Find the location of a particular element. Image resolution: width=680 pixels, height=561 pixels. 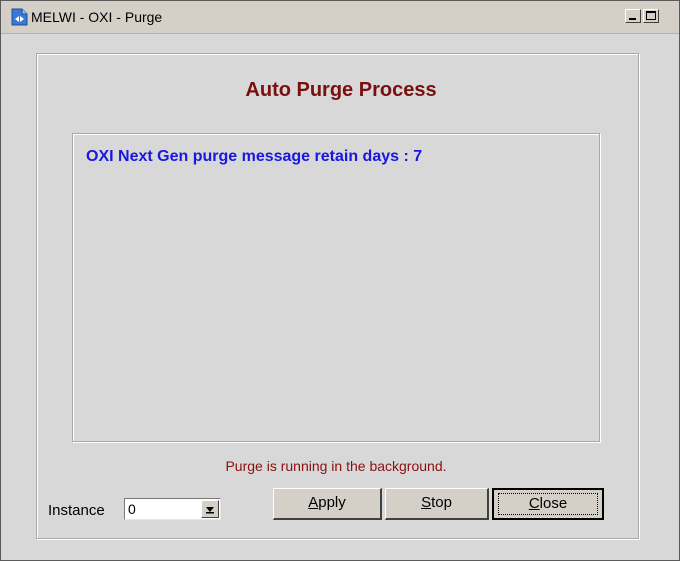

maximize-button is located at coordinates (651, 16).